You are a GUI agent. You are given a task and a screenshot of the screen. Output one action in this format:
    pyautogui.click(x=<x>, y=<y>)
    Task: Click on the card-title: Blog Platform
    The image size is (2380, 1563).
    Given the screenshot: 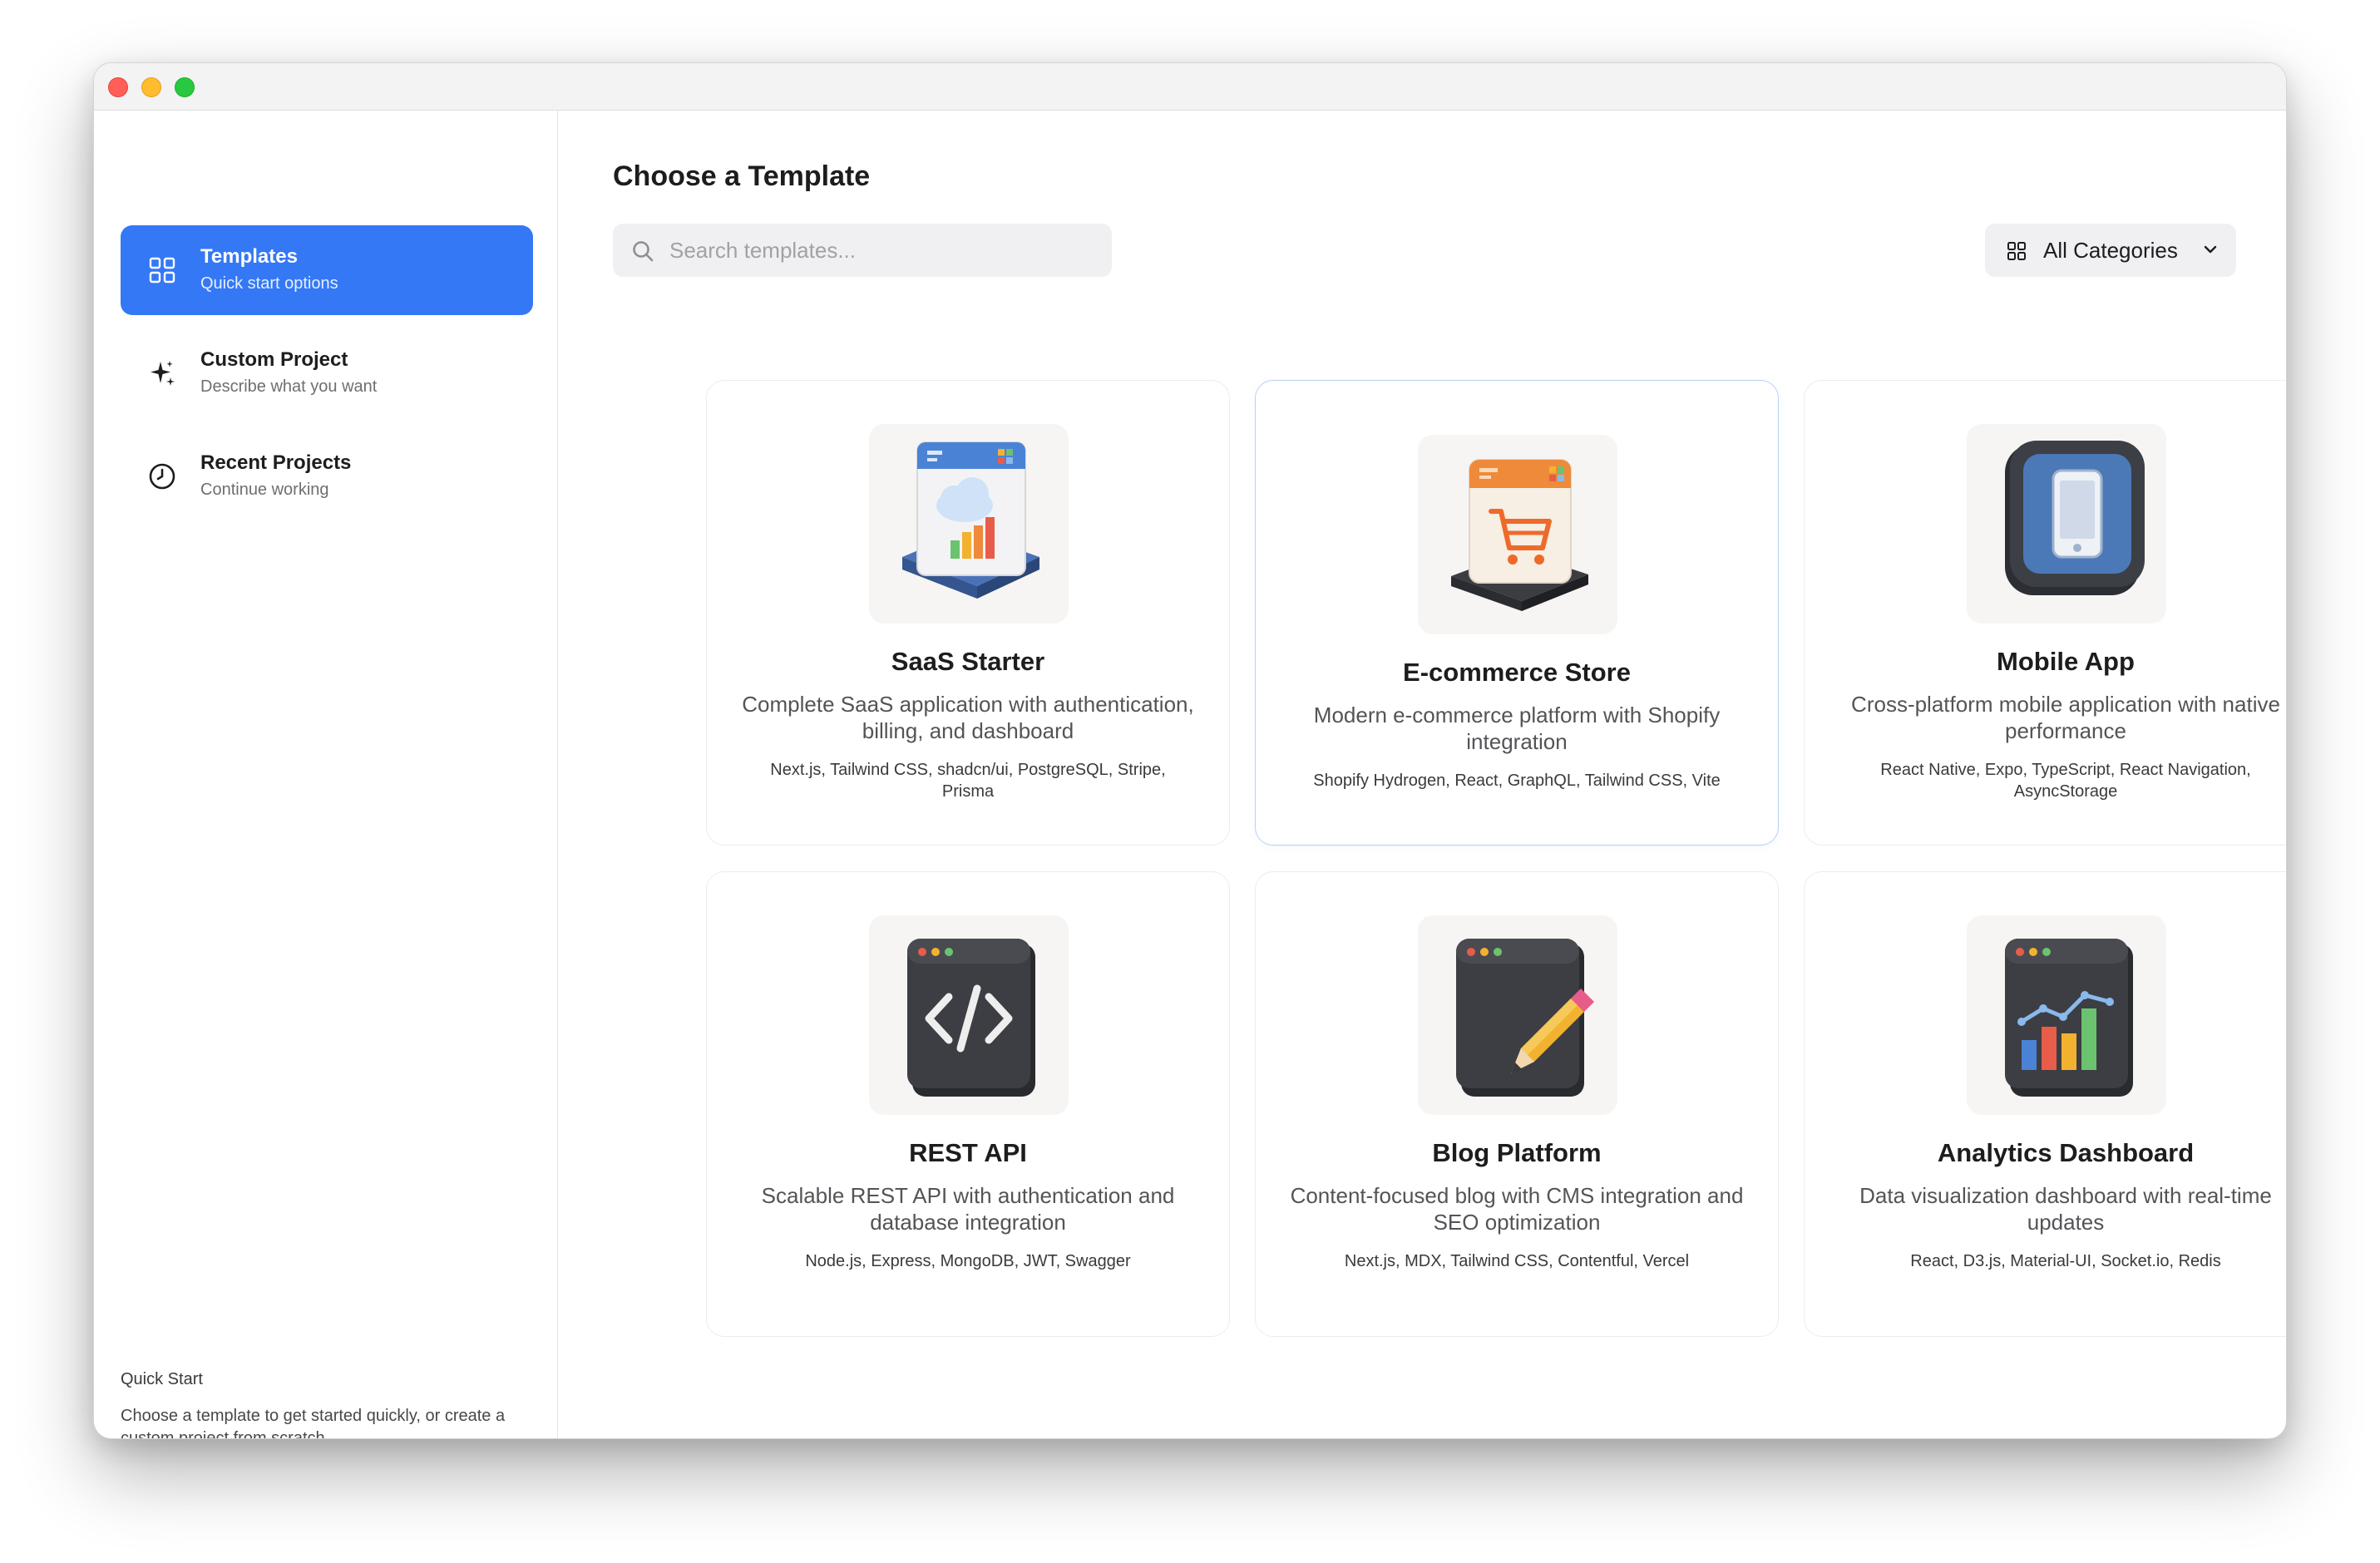 What is the action you would take?
    pyautogui.click(x=1517, y=1152)
    